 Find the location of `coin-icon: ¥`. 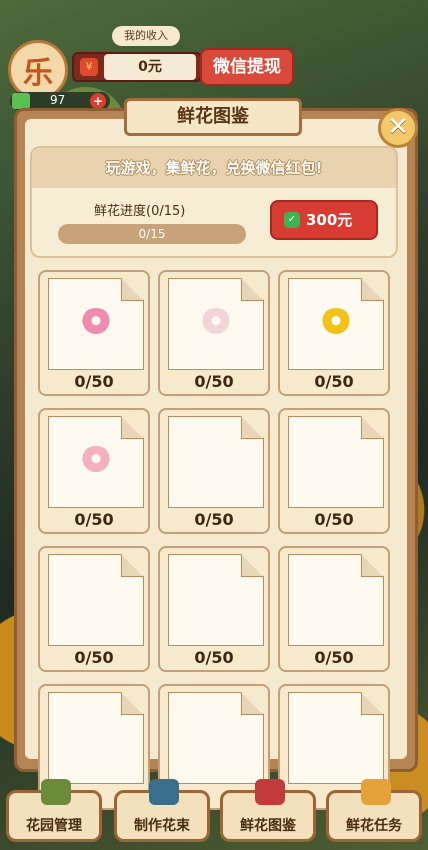

coin-icon: ¥ is located at coordinates (89, 67).